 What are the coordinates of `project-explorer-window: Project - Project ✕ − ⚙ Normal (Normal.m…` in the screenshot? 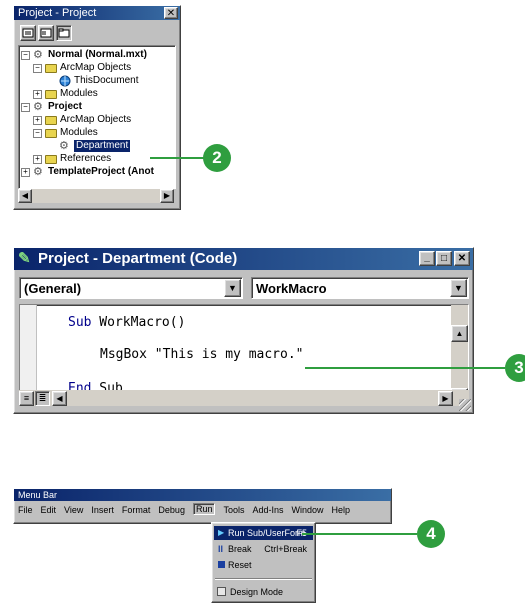 It's located at (97, 107).